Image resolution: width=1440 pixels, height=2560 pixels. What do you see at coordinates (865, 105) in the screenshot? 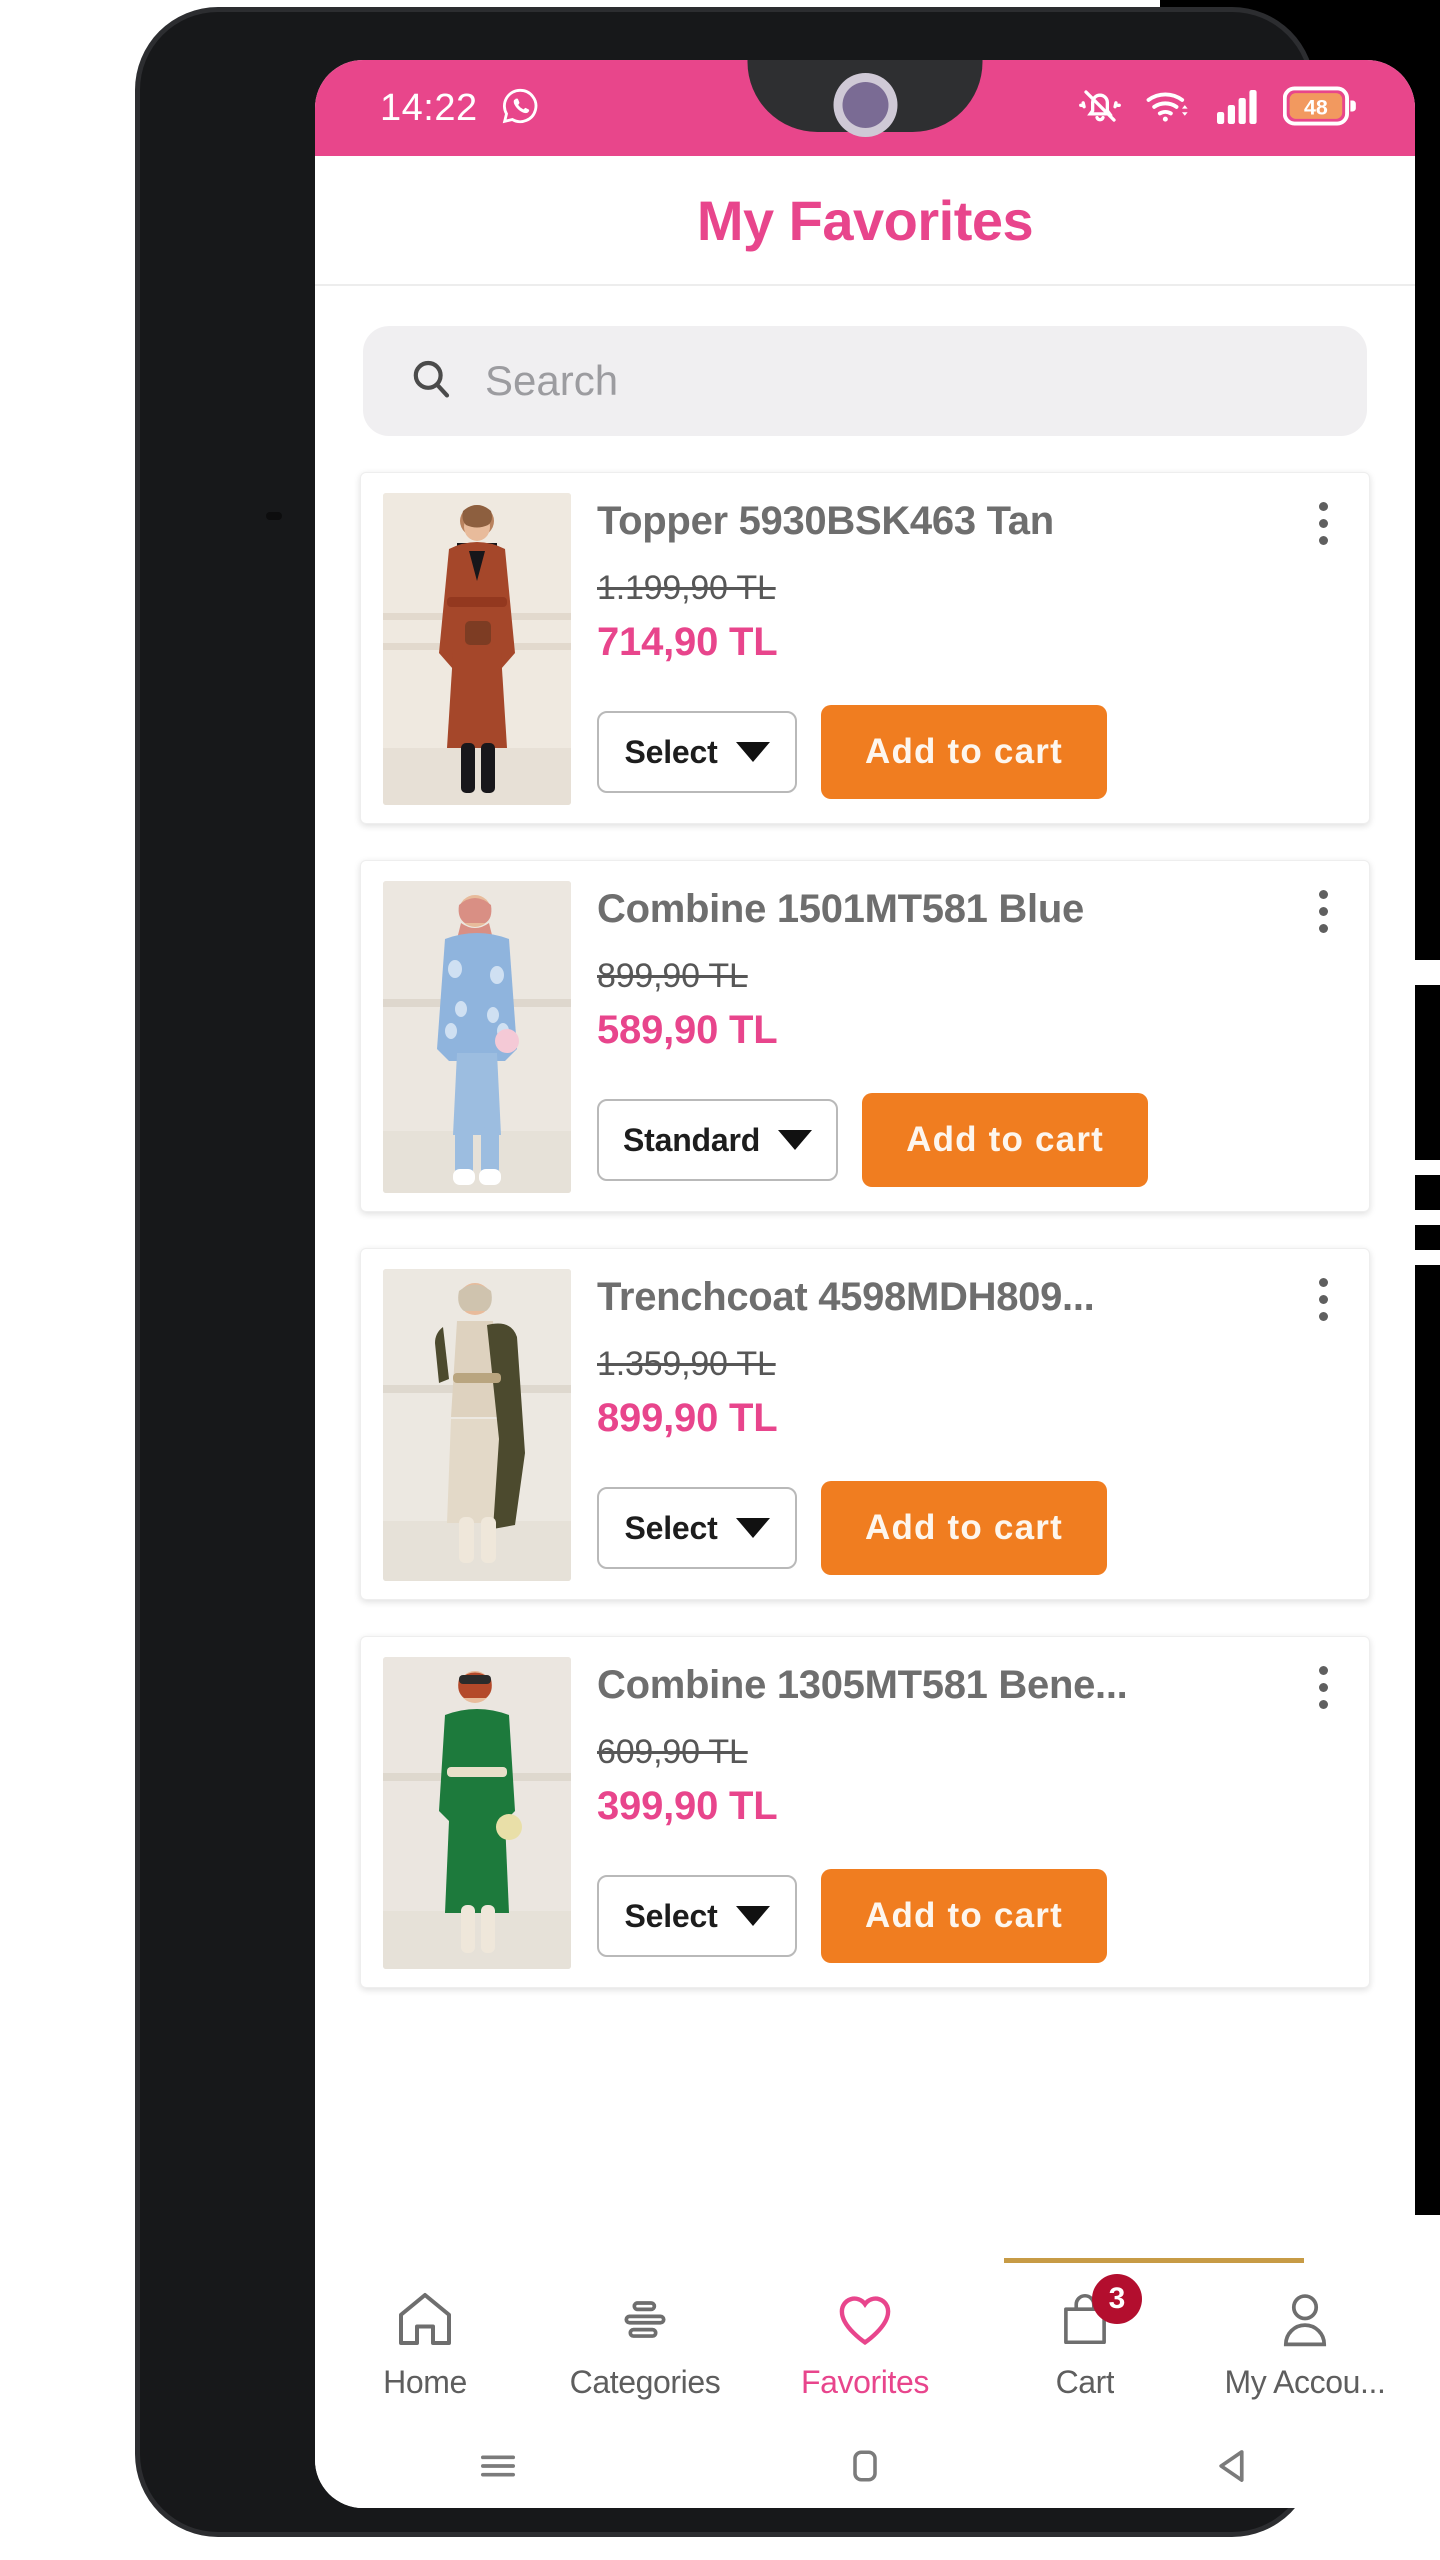
I see `front-camera` at bounding box center [865, 105].